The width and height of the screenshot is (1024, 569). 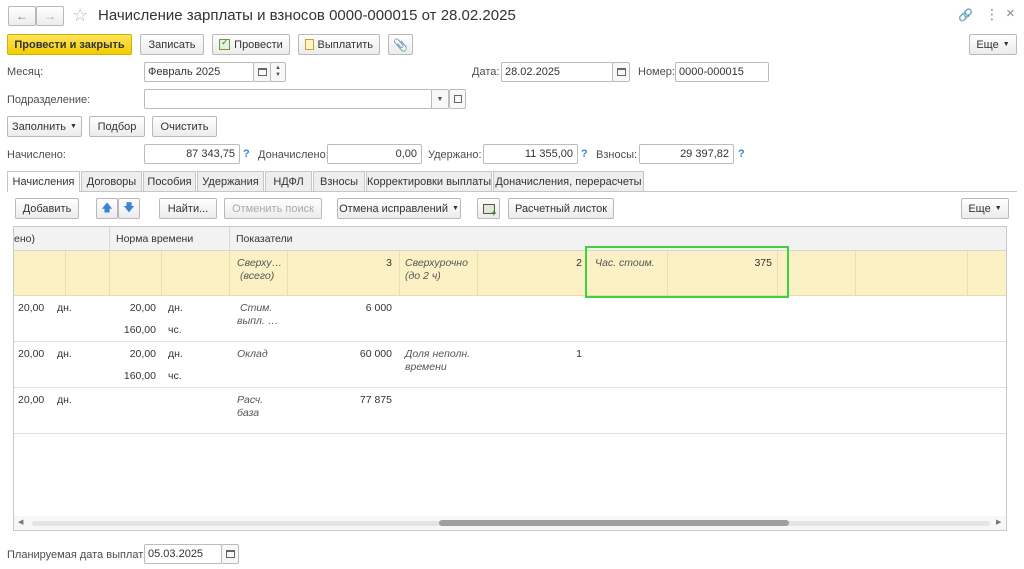 I want to click on table-more-button: Еще ▼, so click(x=985, y=208).